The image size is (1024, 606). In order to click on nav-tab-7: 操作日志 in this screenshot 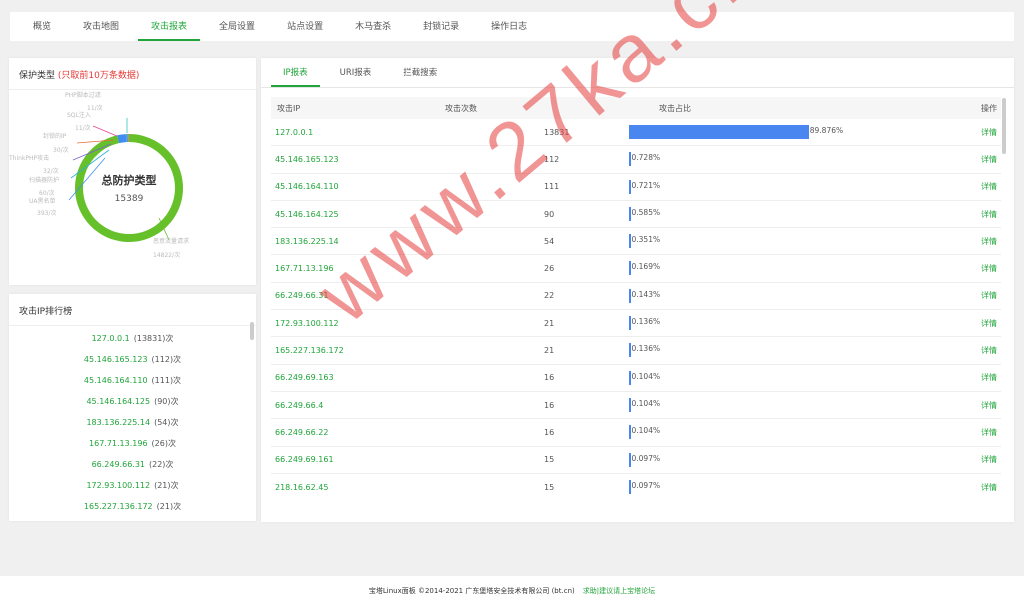, I will do `click(509, 26)`.